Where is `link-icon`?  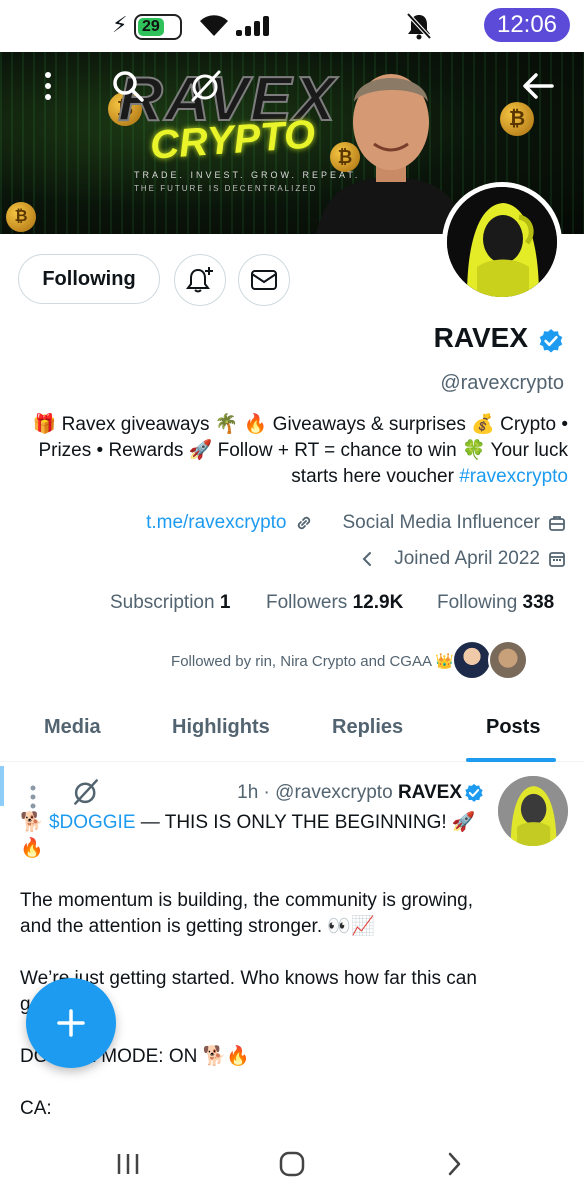 link-icon is located at coordinates (303, 523).